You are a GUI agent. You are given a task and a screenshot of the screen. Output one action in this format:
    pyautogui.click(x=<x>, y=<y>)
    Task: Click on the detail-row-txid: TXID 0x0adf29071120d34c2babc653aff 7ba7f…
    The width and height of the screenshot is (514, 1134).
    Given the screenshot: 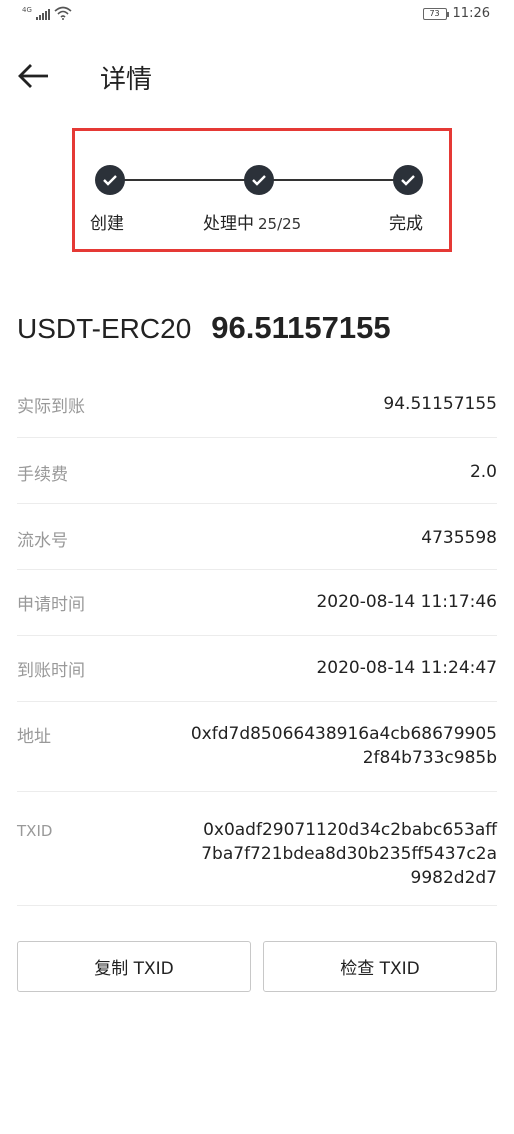 What is the action you would take?
    pyautogui.click(x=257, y=849)
    